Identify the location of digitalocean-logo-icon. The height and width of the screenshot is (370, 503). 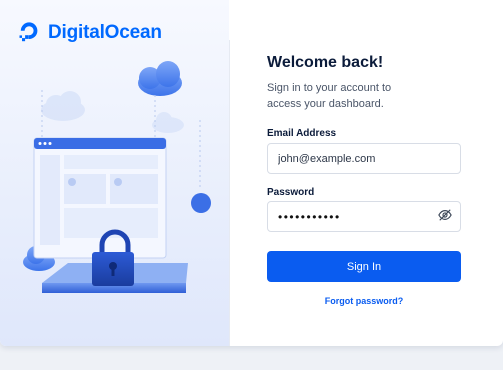
(29, 33).